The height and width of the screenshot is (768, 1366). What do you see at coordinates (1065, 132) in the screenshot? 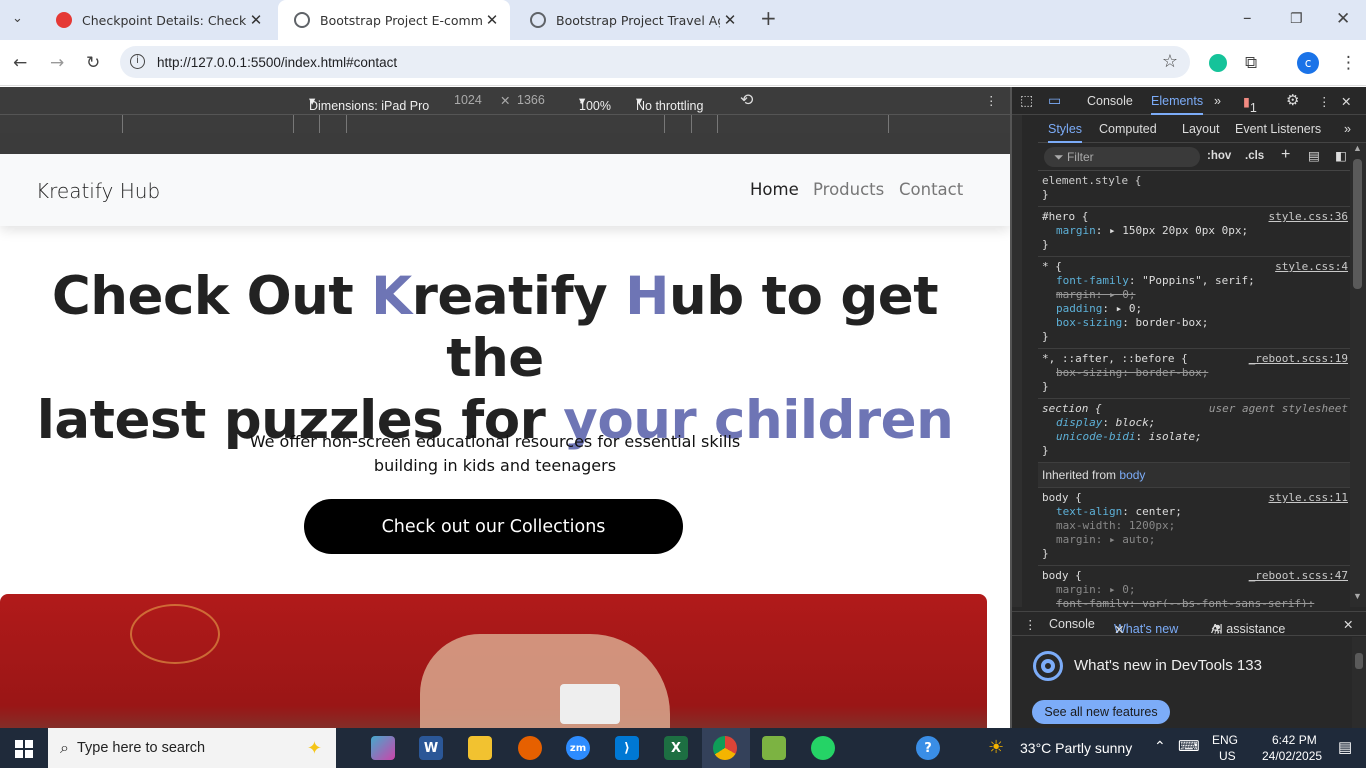
I see `subtab-styles: Styles` at bounding box center [1065, 132].